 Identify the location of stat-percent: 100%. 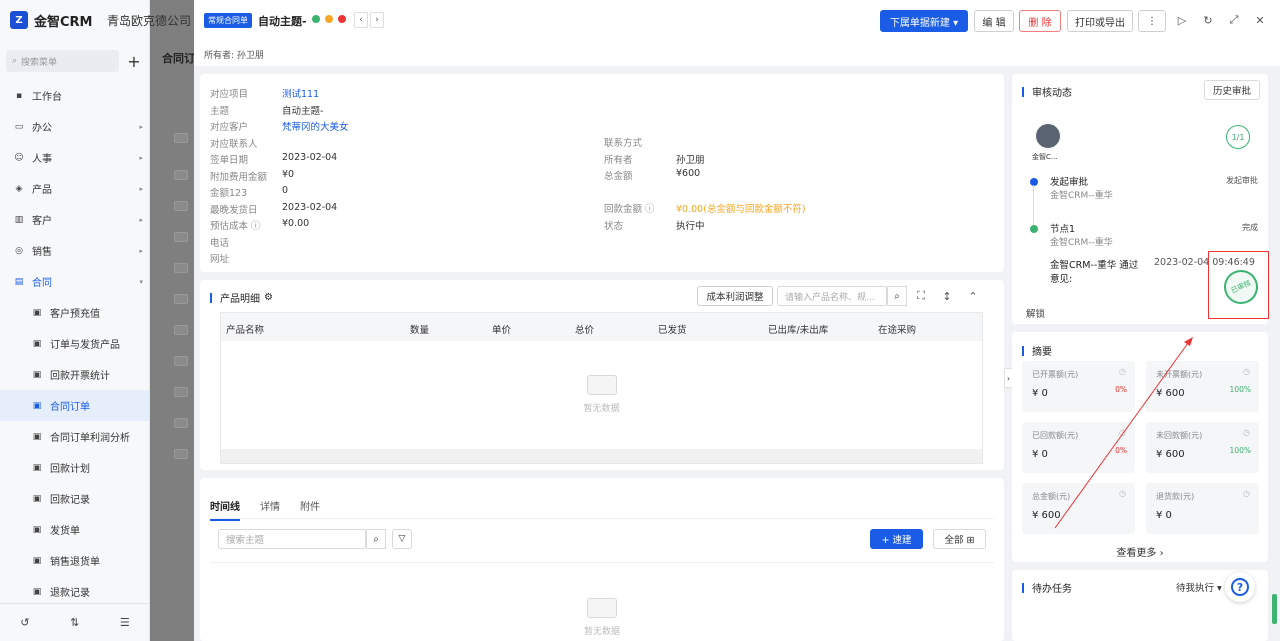
(1240, 450).